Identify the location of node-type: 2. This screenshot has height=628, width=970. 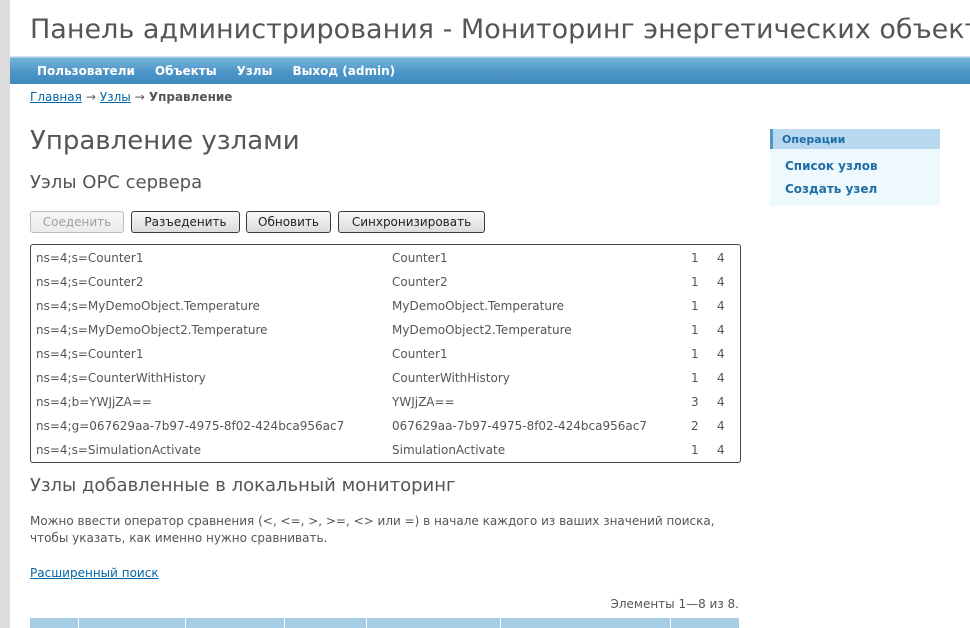
(695, 426).